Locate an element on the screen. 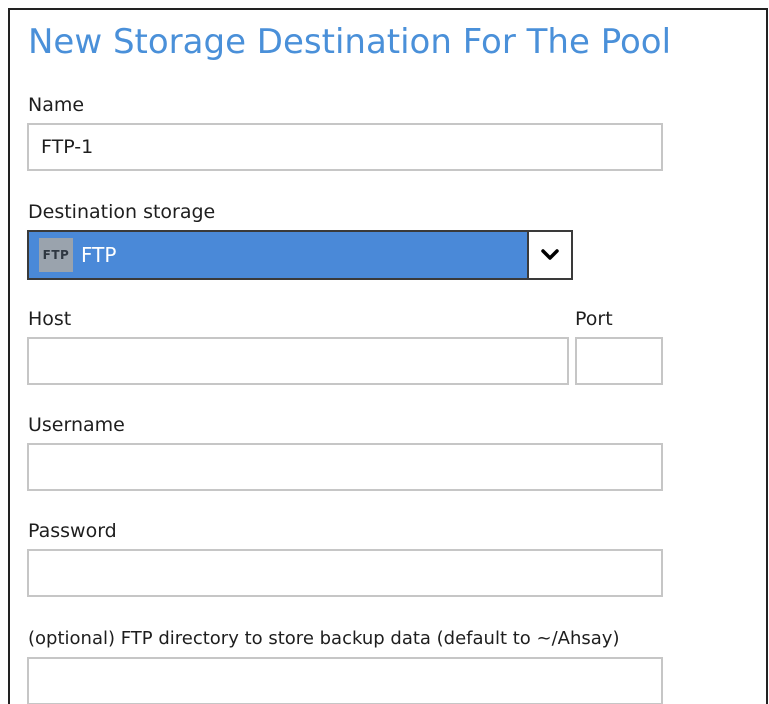 The width and height of the screenshot is (769, 704). ftp-icon: FTP is located at coordinates (56, 255).